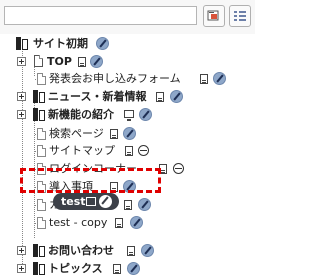  What do you see at coordinates (75, 268) in the screenshot?
I see `node-label: トピックス` at bounding box center [75, 268].